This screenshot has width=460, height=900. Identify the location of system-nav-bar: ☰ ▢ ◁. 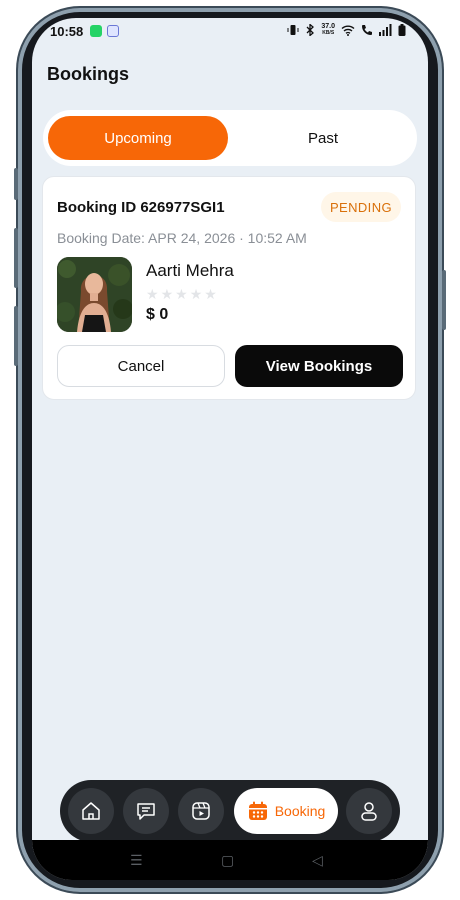
(230, 860).